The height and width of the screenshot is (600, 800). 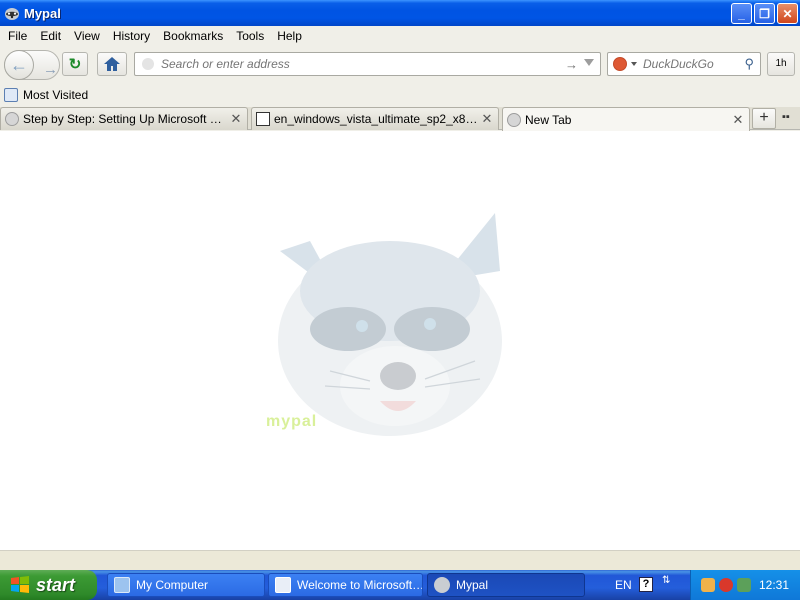 What do you see at coordinates (400, 560) in the screenshot?
I see `status-bar` at bounding box center [400, 560].